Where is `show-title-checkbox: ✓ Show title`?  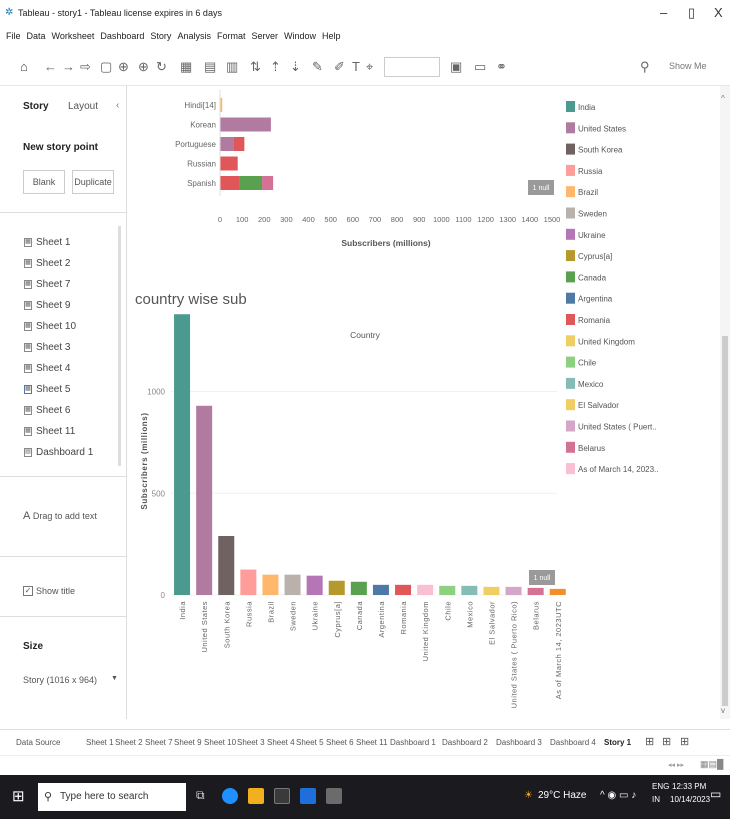
show-title-checkbox: ✓ Show title is located at coordinates (49, 591).